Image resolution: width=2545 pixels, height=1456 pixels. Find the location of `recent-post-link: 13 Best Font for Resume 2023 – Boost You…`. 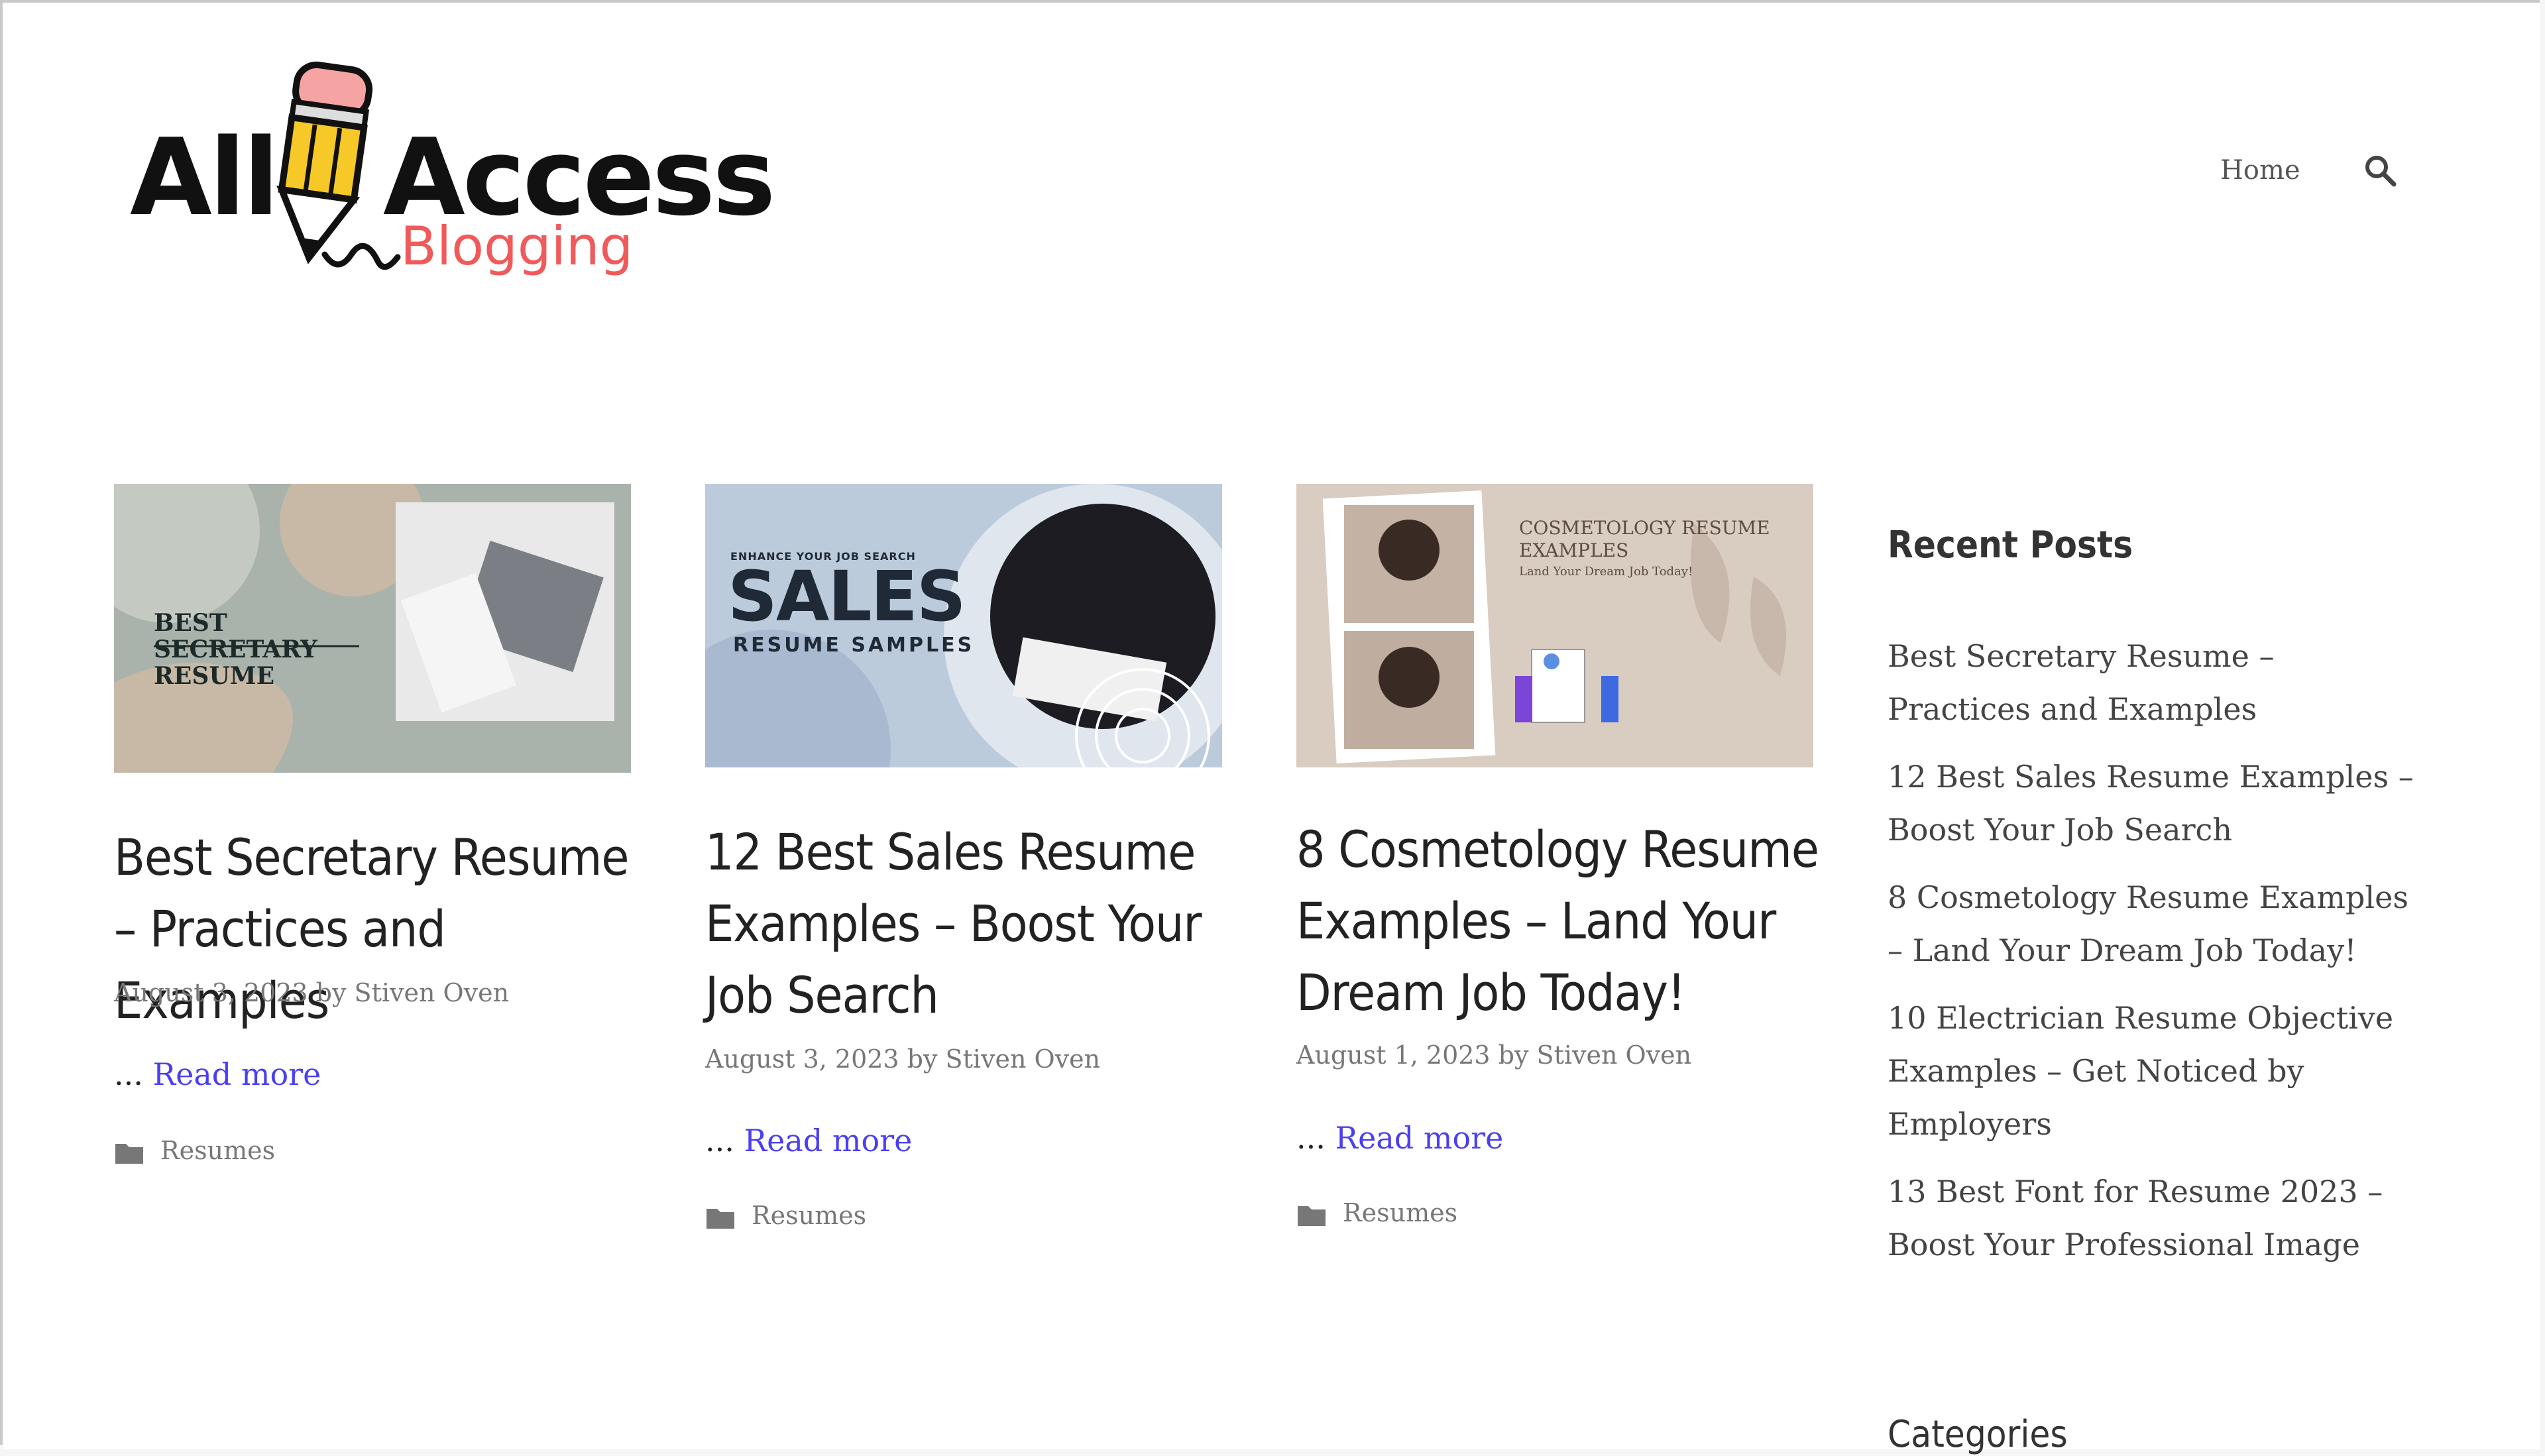

recent-post-link: 13 Best Font for Resume 2023 – Boost You… is located at coordinates (2153, 1218).